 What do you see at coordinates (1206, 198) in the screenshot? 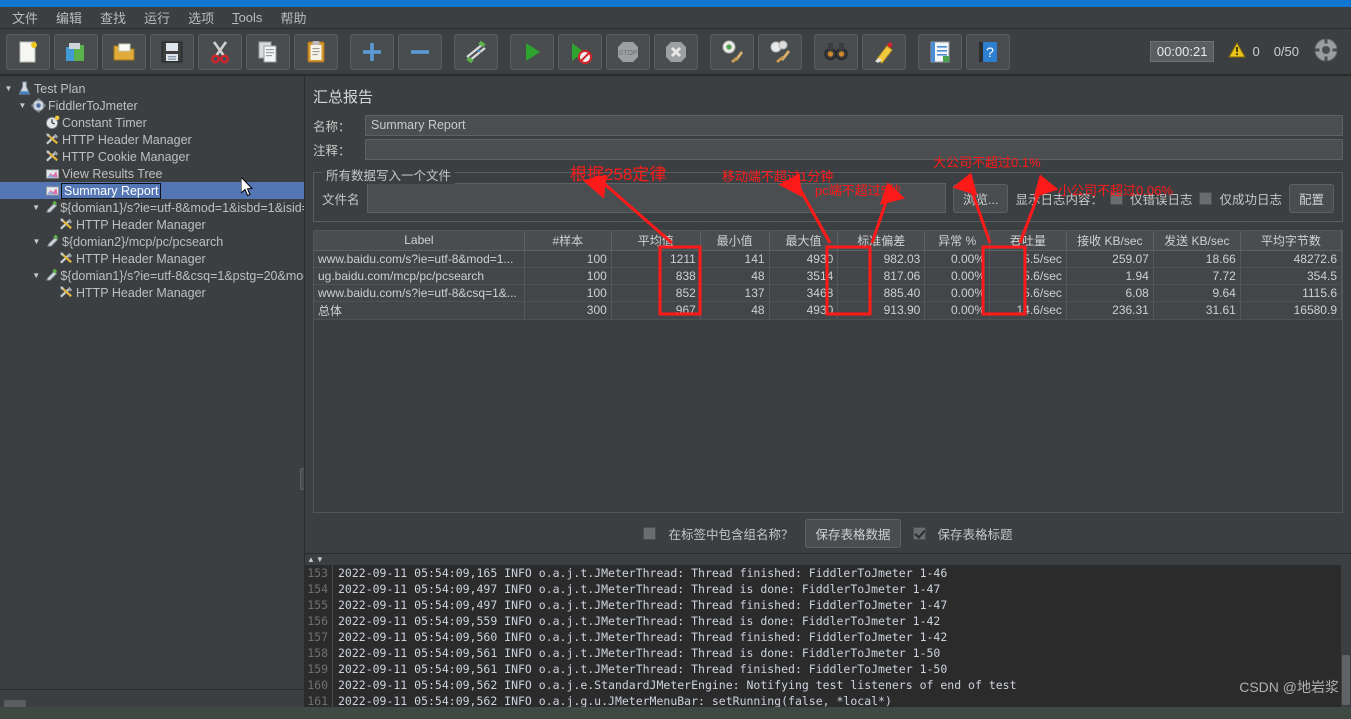
I see `successes-only-checkbox` at bounding box center [1206, 198].